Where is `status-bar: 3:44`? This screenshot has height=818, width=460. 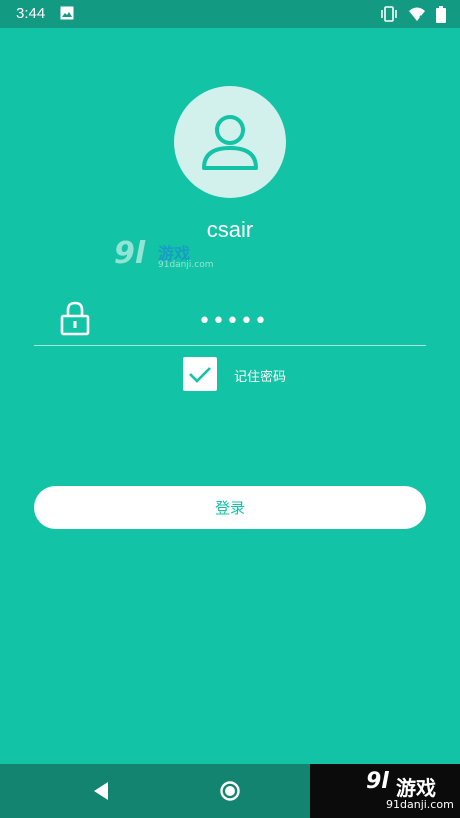
status-bar: 3:44 is located at coordinates (230, 14).